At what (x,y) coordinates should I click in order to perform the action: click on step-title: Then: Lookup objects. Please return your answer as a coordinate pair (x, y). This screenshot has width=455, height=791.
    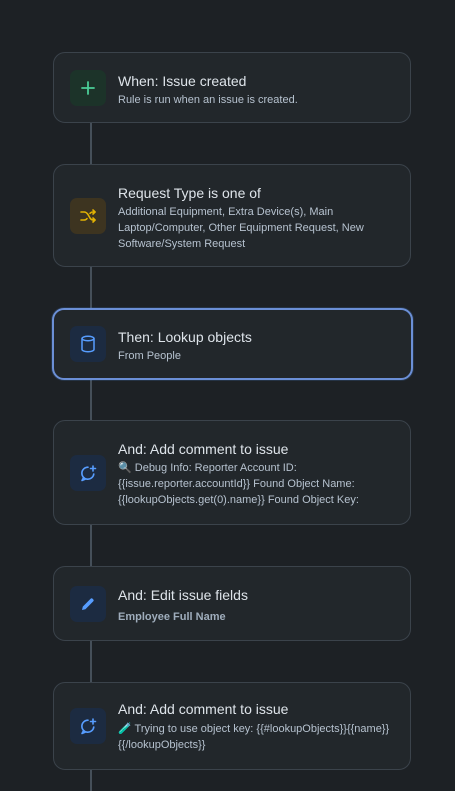
    Looking at the image, I should click on (185, 337).